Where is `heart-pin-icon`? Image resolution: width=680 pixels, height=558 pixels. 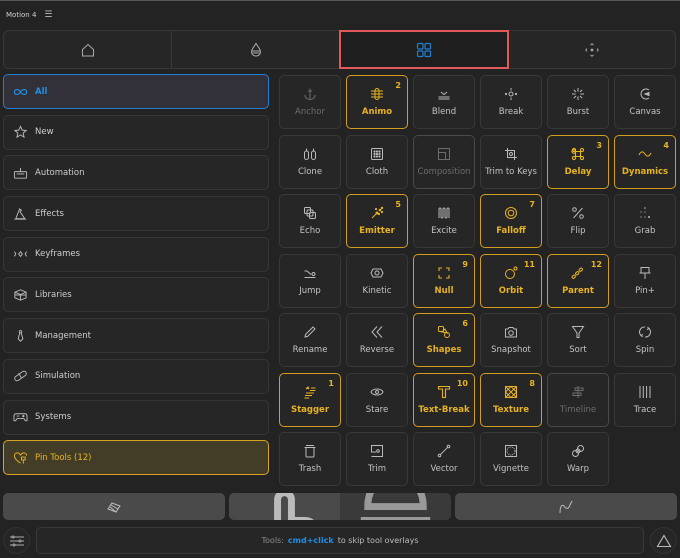
heart-pin-icon is located at coordinates (20, 458).